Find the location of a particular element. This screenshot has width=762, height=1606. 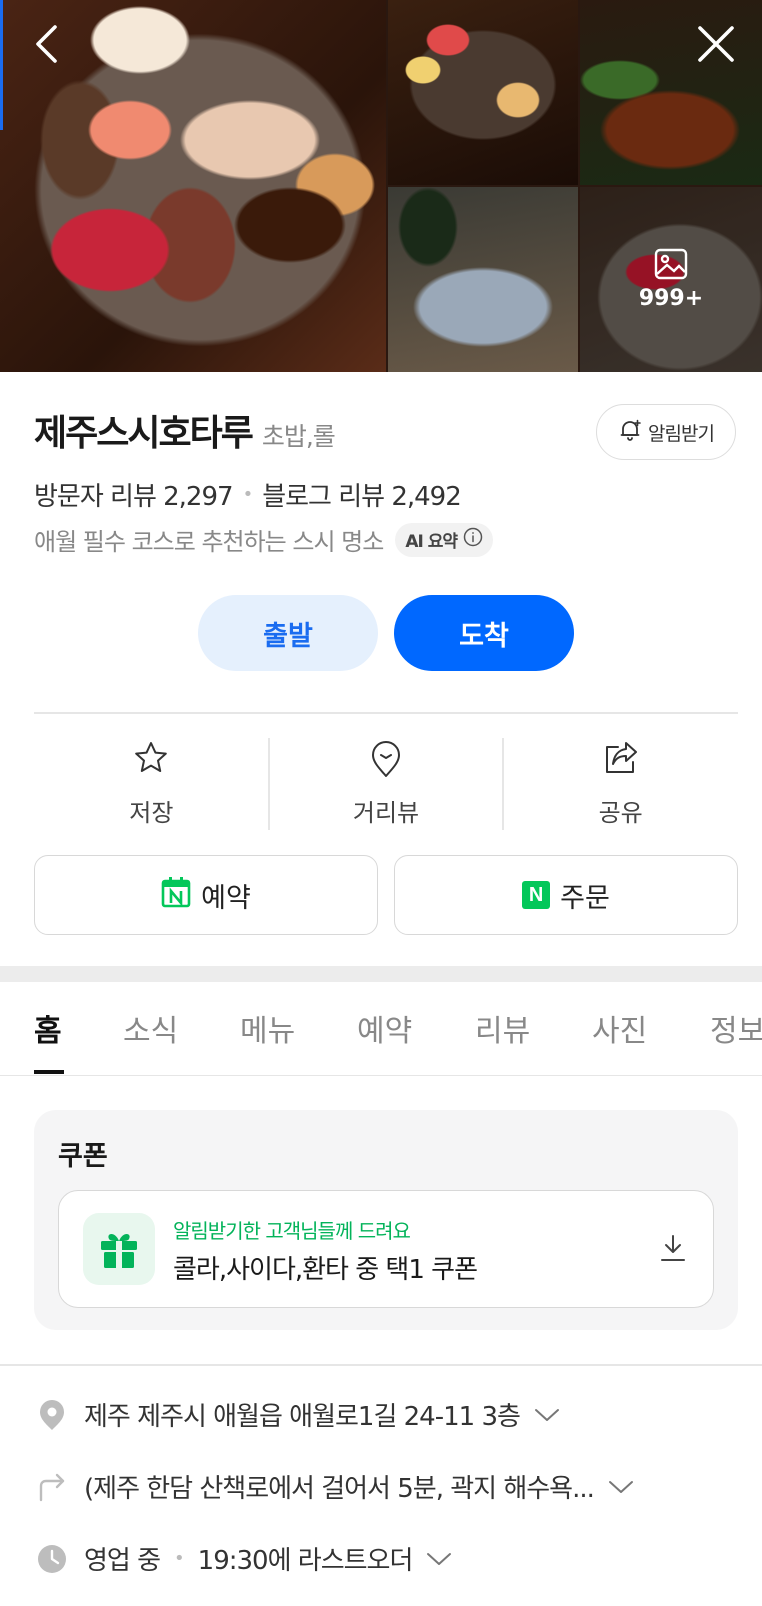

close-icon is located at coordinates (716, 46).